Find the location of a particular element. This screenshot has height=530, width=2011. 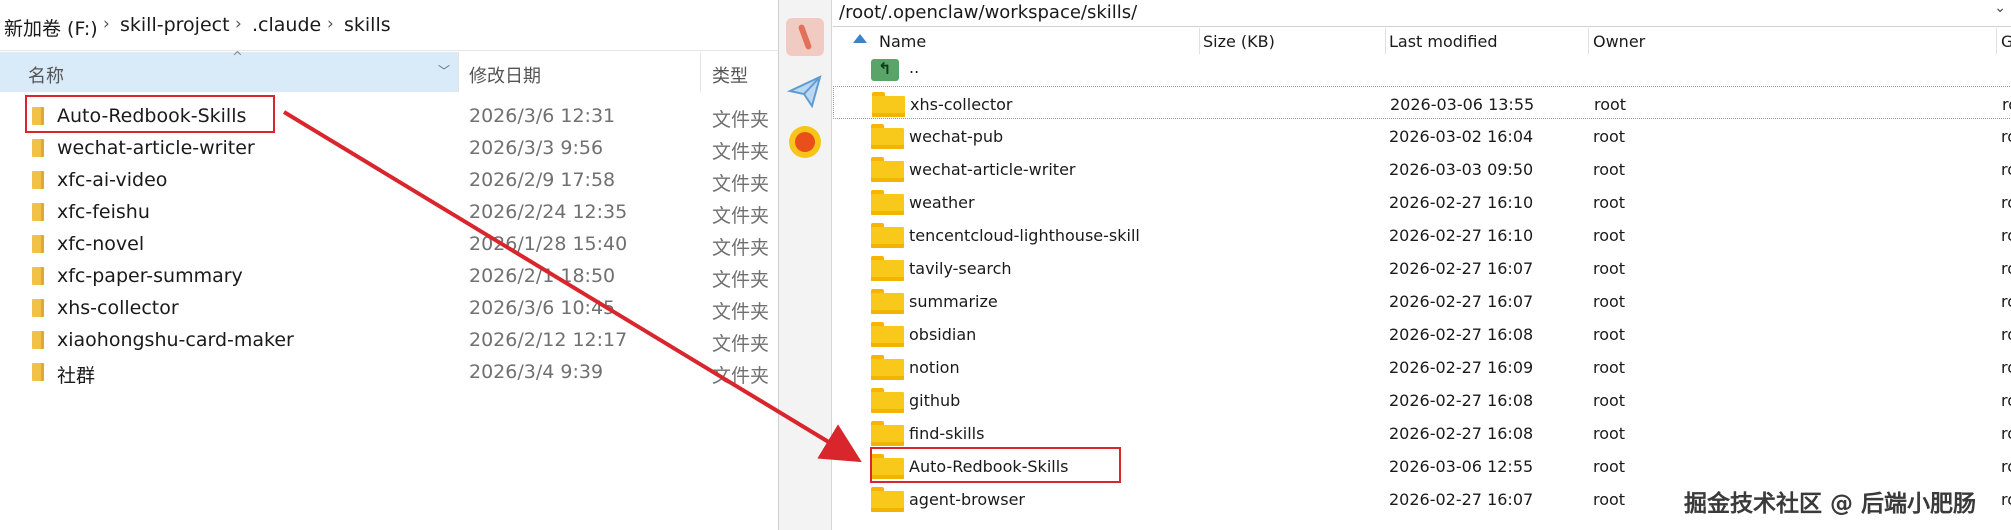

row-name: wechat-pub is located at coordinates (956, 136).